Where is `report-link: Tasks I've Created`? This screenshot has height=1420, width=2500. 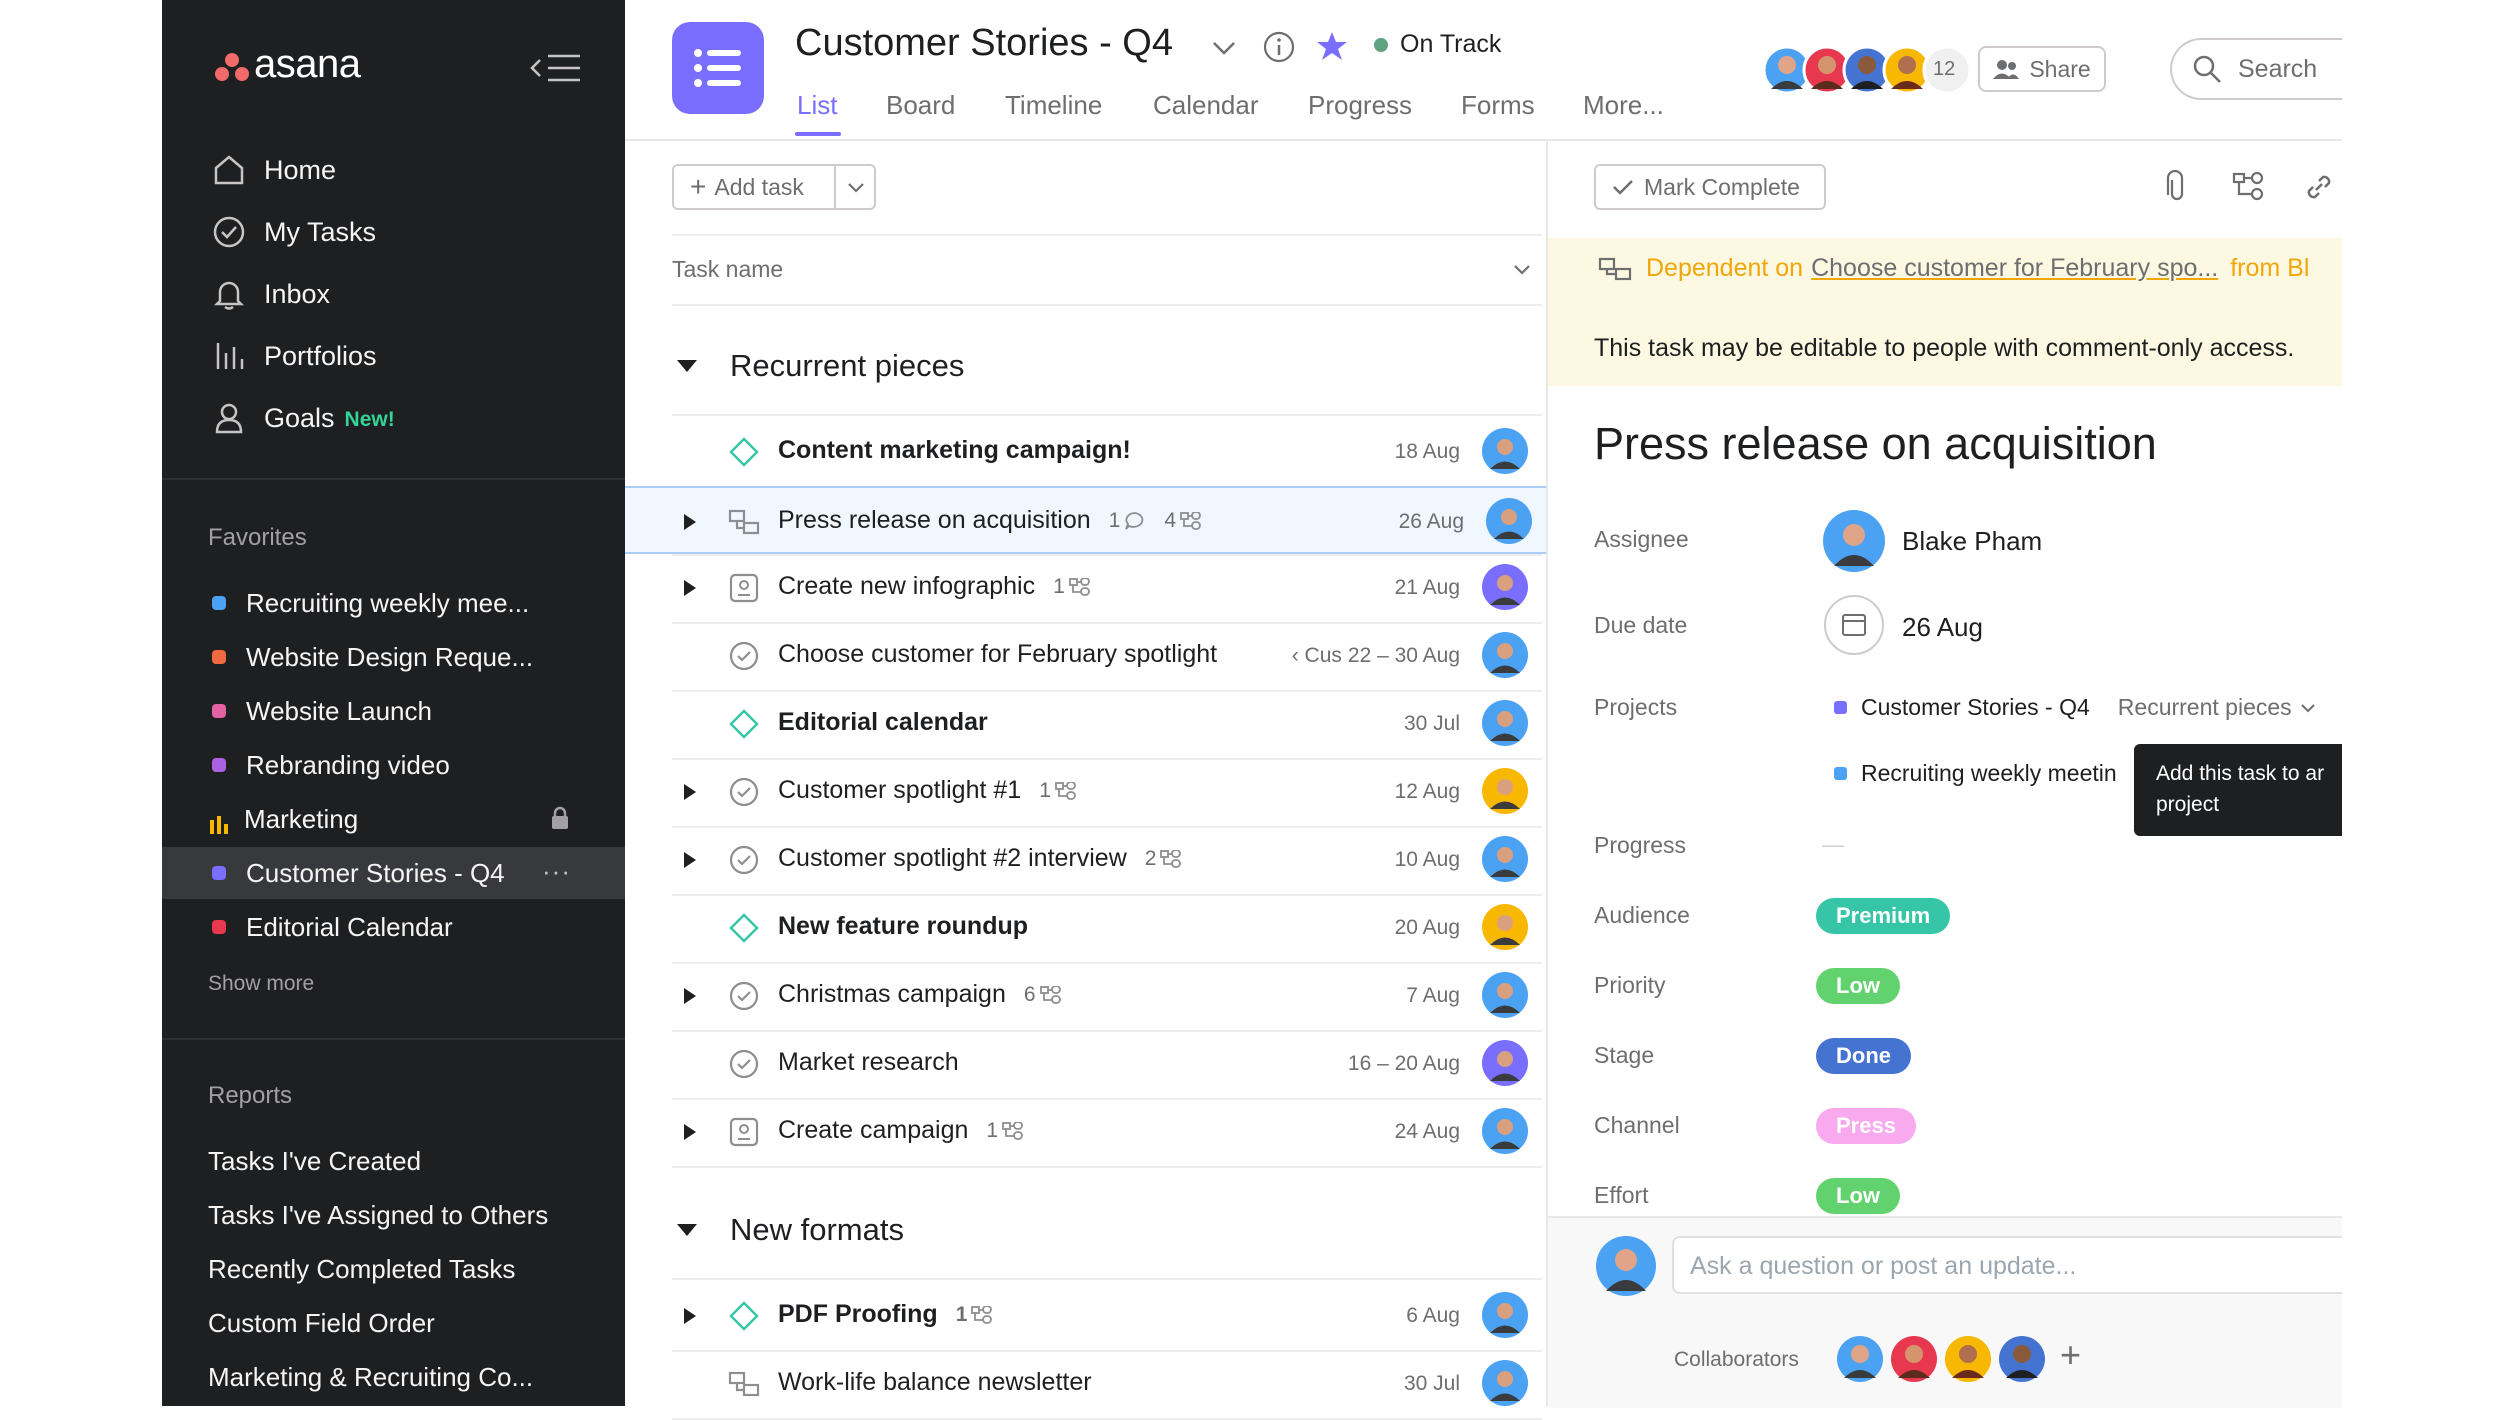 report-link: Tasks I've Created is located at coordinates (314, 1161).